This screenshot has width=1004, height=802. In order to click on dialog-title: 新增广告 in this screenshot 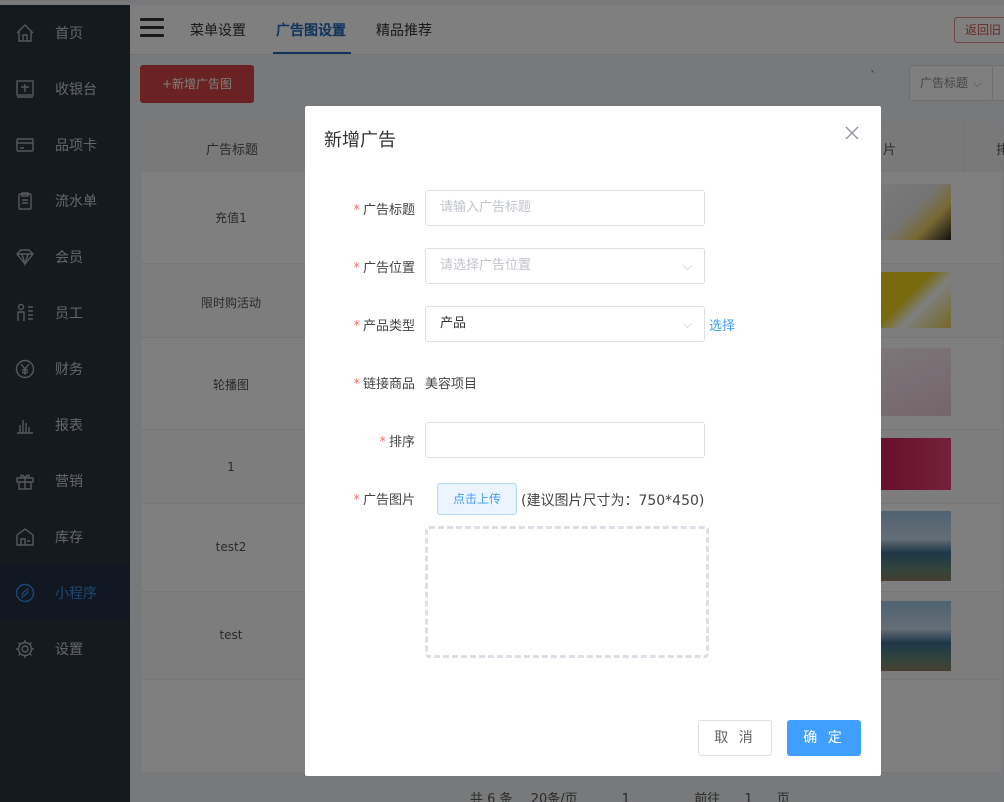, I will do `click(360, 140)`.